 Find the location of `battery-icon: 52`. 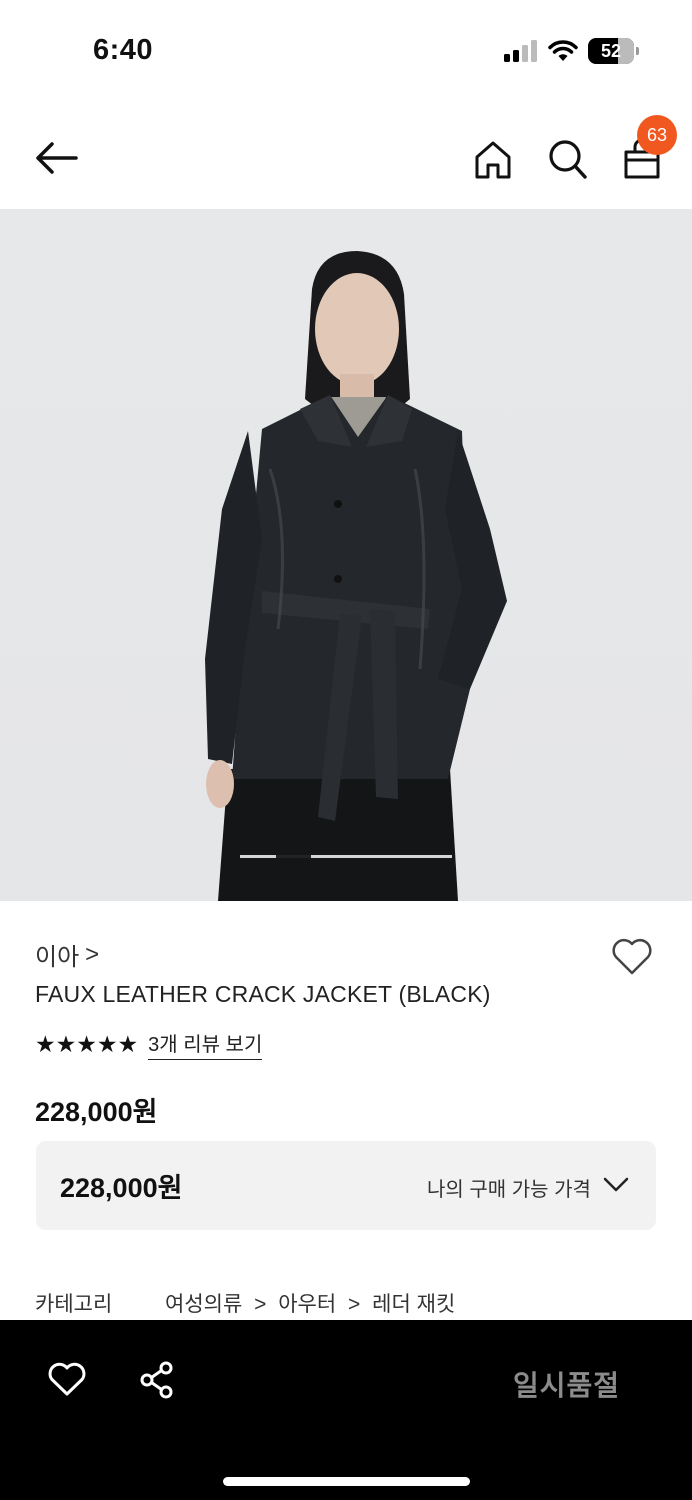

battery-icon: 52 is located at coordinates (613, 51).